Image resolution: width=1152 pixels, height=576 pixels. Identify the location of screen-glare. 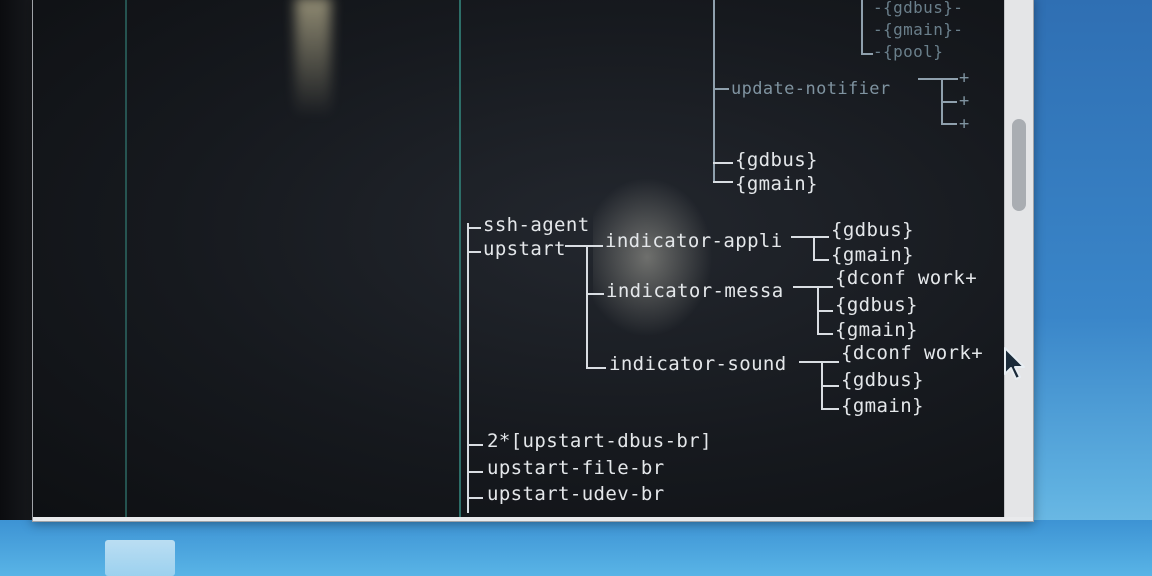
(313, 58).